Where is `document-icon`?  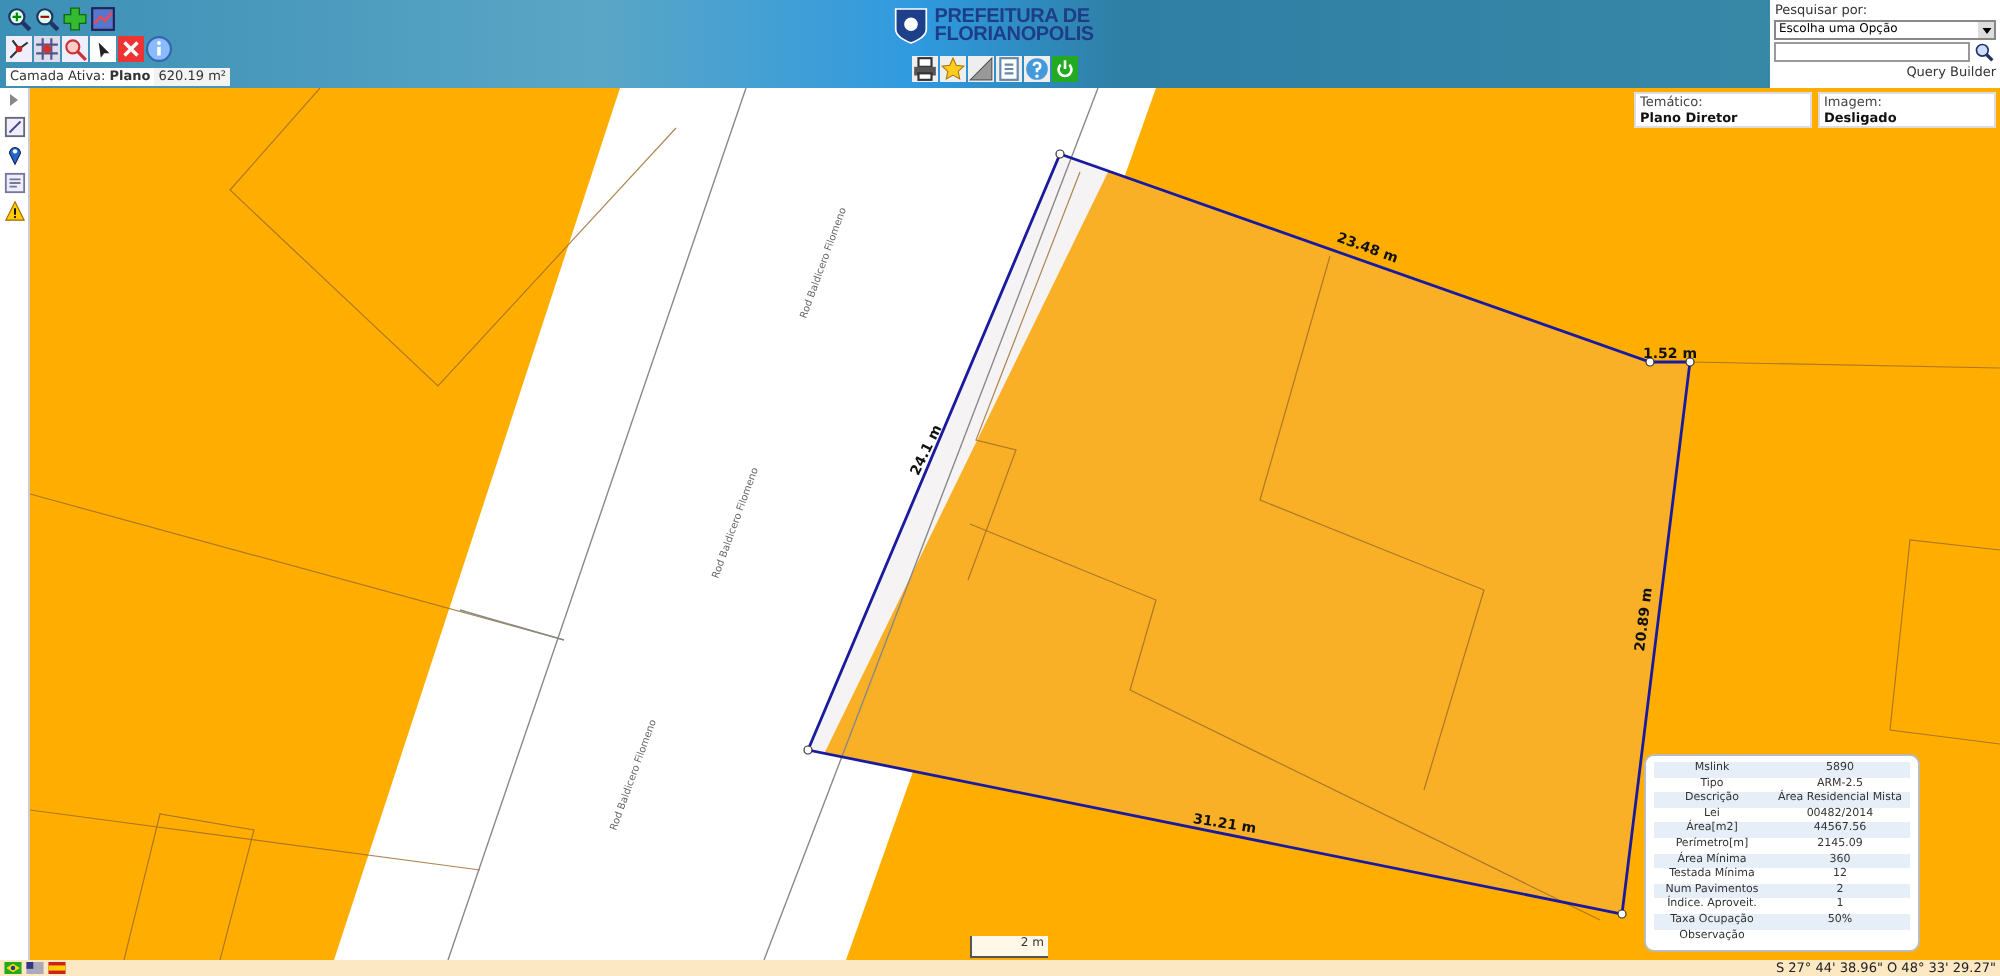
document-icon is located at coordinates (1009, 69).